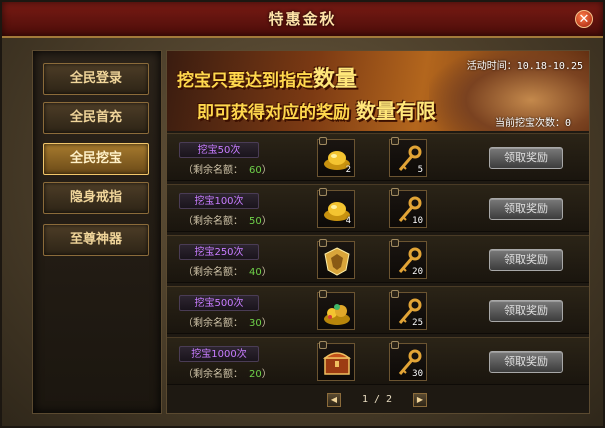 The height and width of the screenshot is (428, 605). Describe the element at coordinates (219, 252) in the screenshot. I see `reward-tier-tag: 挖宝250次` at that location.